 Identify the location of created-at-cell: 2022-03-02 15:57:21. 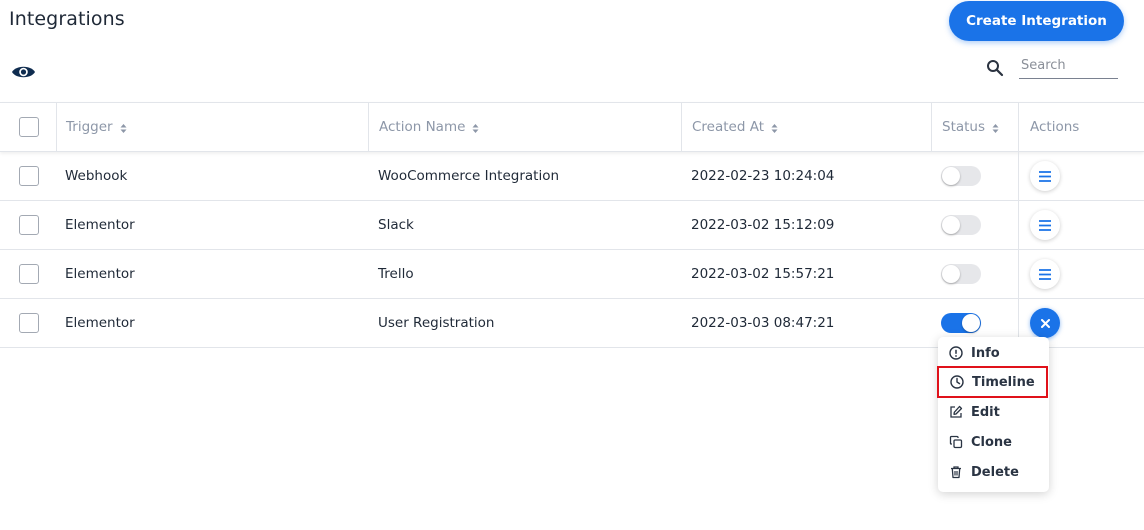
(763, 274).